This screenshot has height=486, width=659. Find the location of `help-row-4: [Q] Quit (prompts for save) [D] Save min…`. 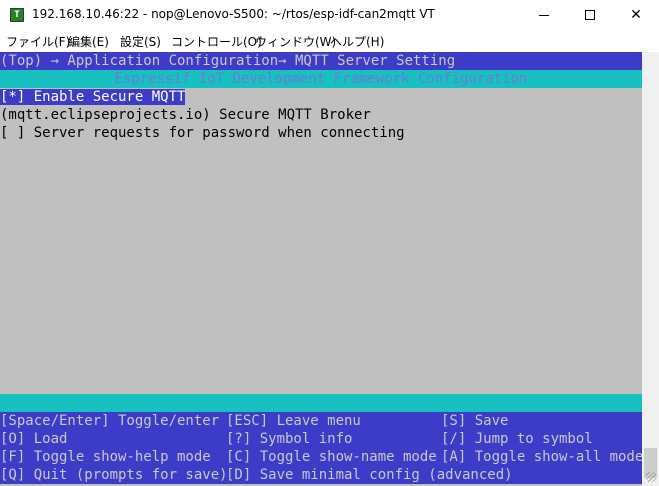

help-row-4: [Q] Quit (prompts for save) [D] Save min… is located at coordinates (321, 475).